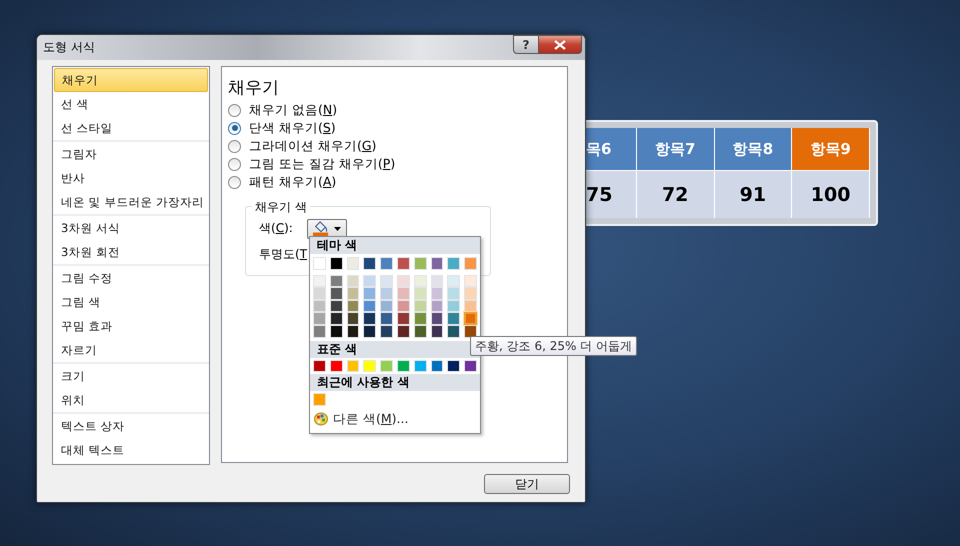 The width and height of the screenshot is (960, 546). Describe the element at coordinates (470, 318) in the screenshot. I see `color-swatch` at that location.